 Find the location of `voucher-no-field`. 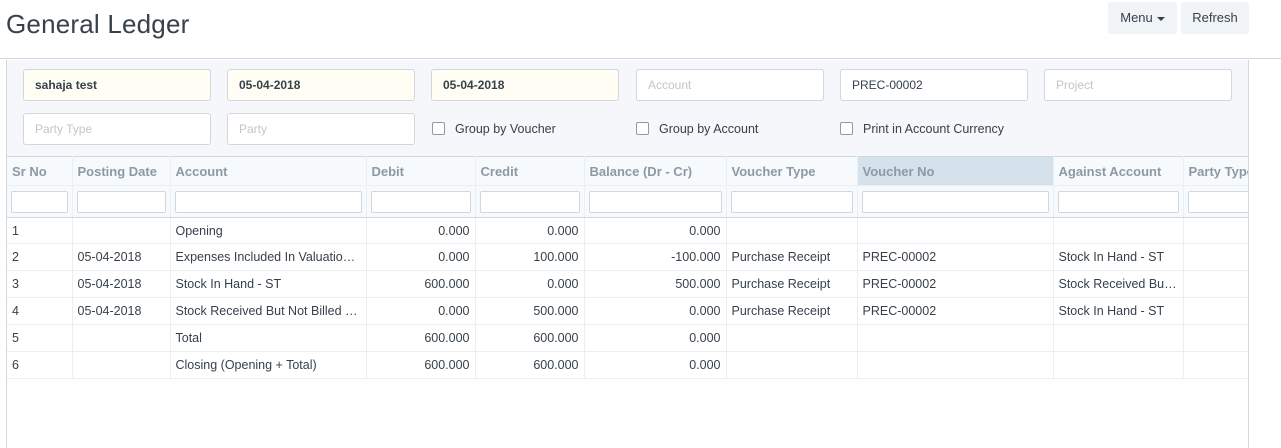

voucher-no-field is located at coordinates (934, 85).